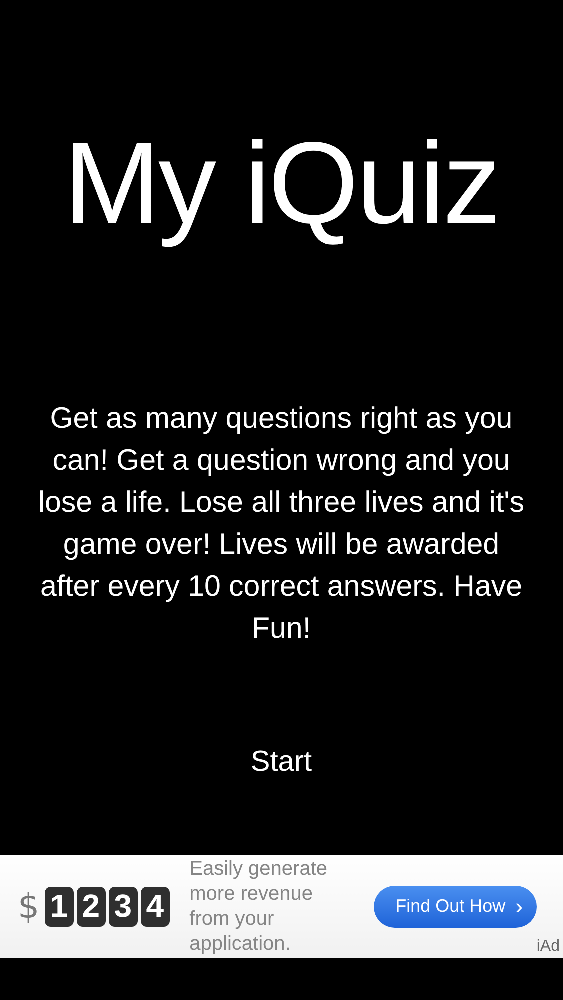 The image size is (563, 1000). I want to click on counter-digit: 3, so click(123, 906).